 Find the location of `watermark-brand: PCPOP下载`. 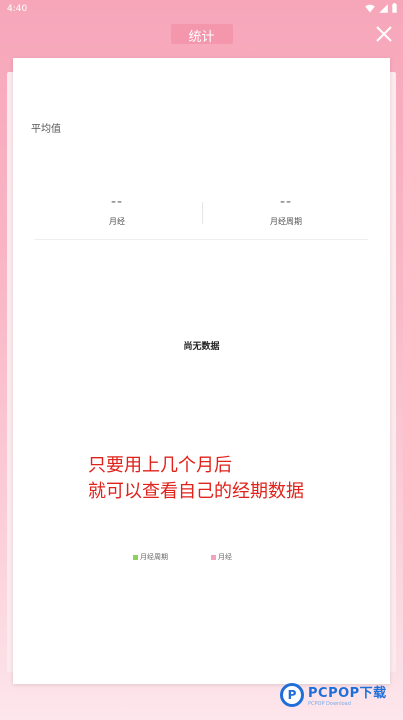

watermark-brand: PCPOP下载 is located at coordinates (347, 693).